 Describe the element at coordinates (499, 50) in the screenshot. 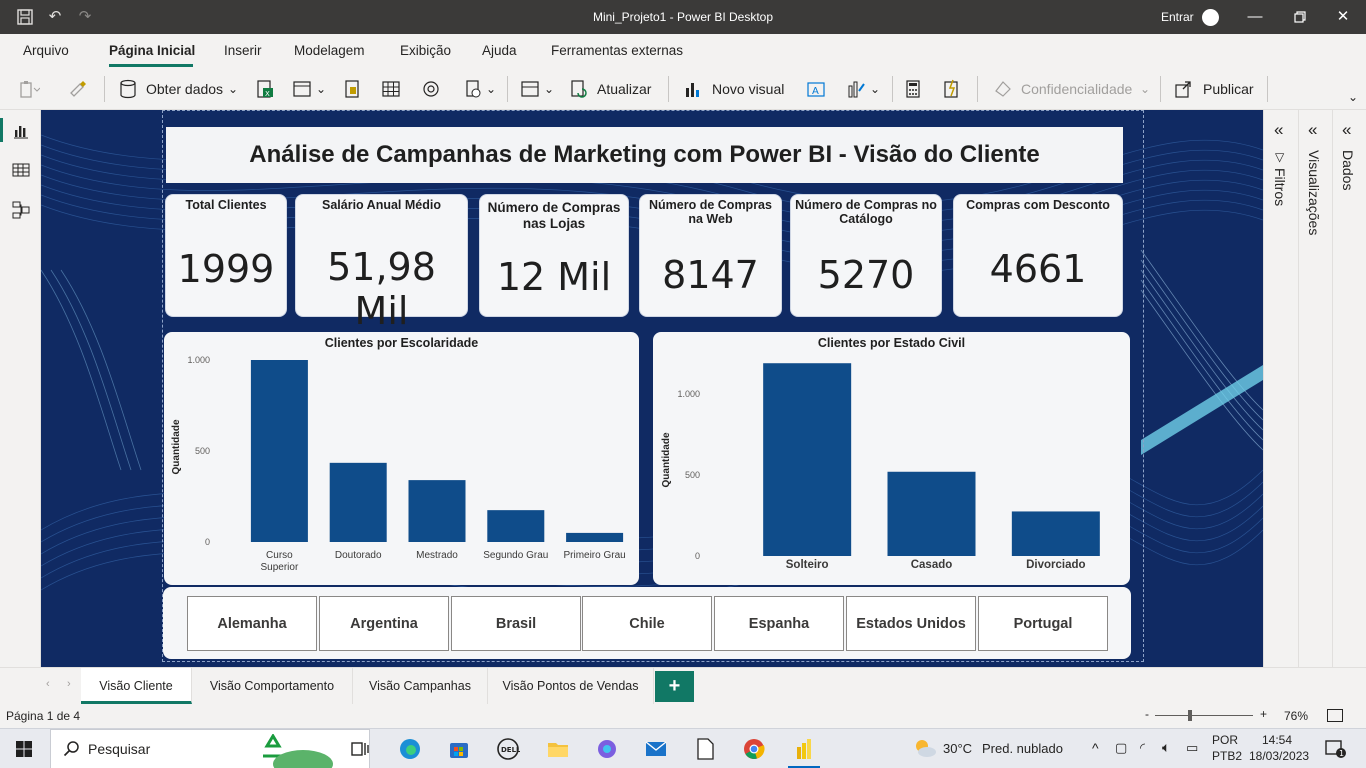

I see `tab-ajuda: Ajuda` at that location.